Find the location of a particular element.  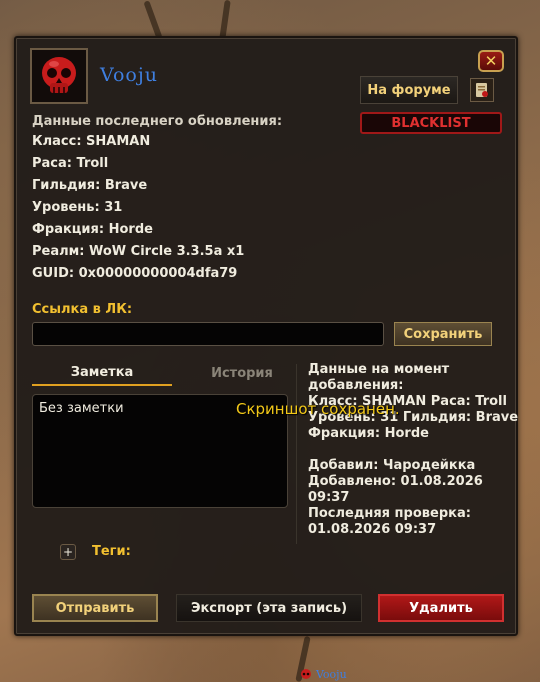

screenshot-saved-toast: Скриншот сохранен. is located at coordinates (318, 409).